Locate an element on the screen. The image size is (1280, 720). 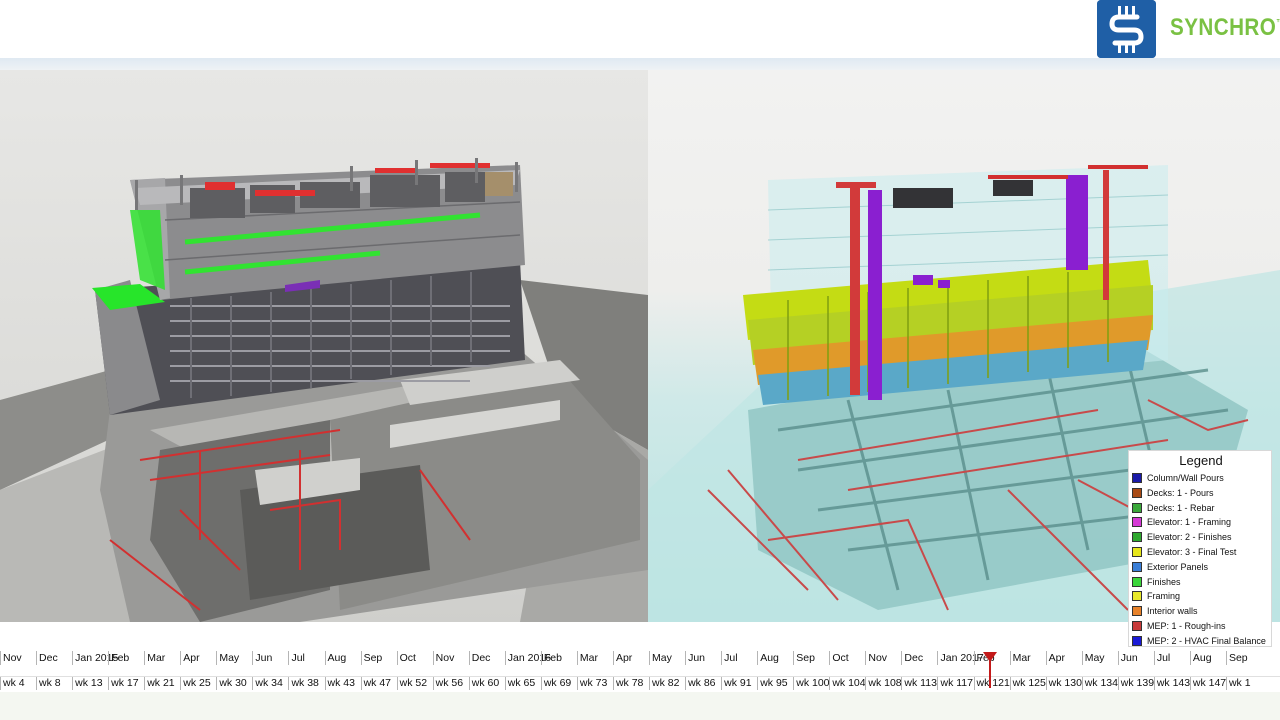
legend-item: Column/Wall Pours is located at coordinates (1201, 478).